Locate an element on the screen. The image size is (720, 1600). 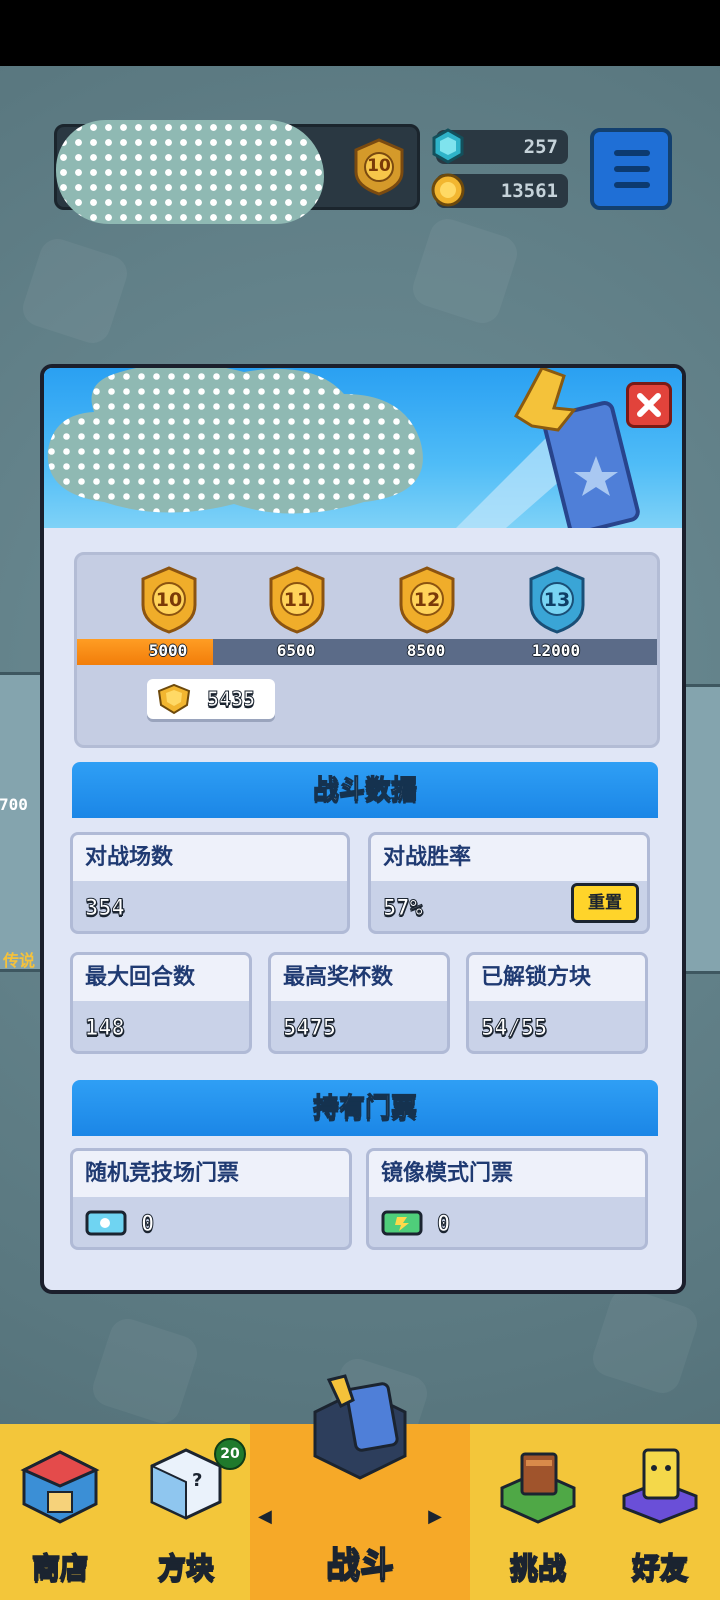
rank-badge-level: 11 is located at coordinates (297, 600).